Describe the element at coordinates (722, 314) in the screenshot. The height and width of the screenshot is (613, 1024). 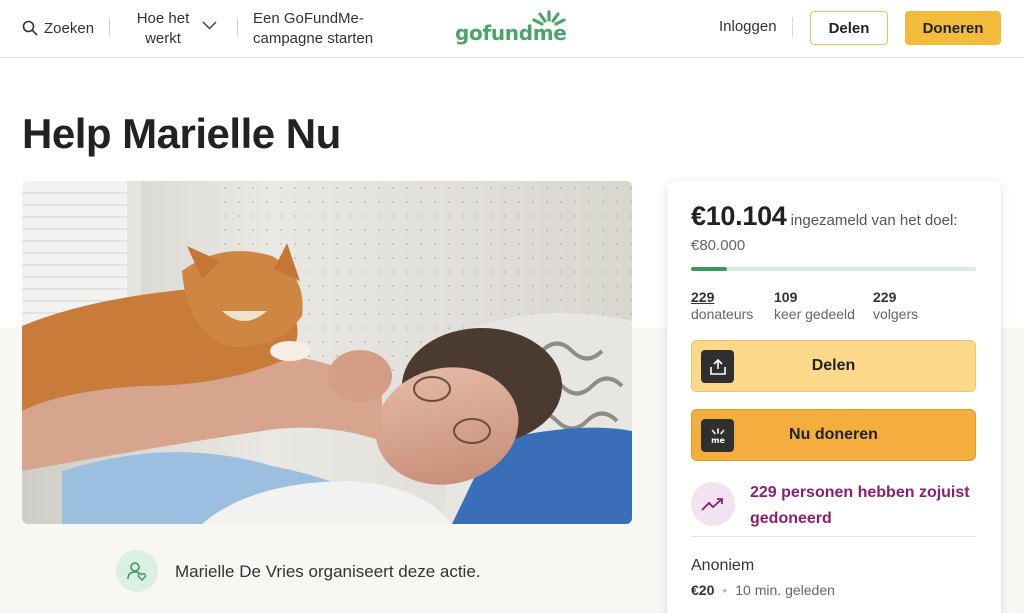
I see `stat-label: donateurs` at that location.